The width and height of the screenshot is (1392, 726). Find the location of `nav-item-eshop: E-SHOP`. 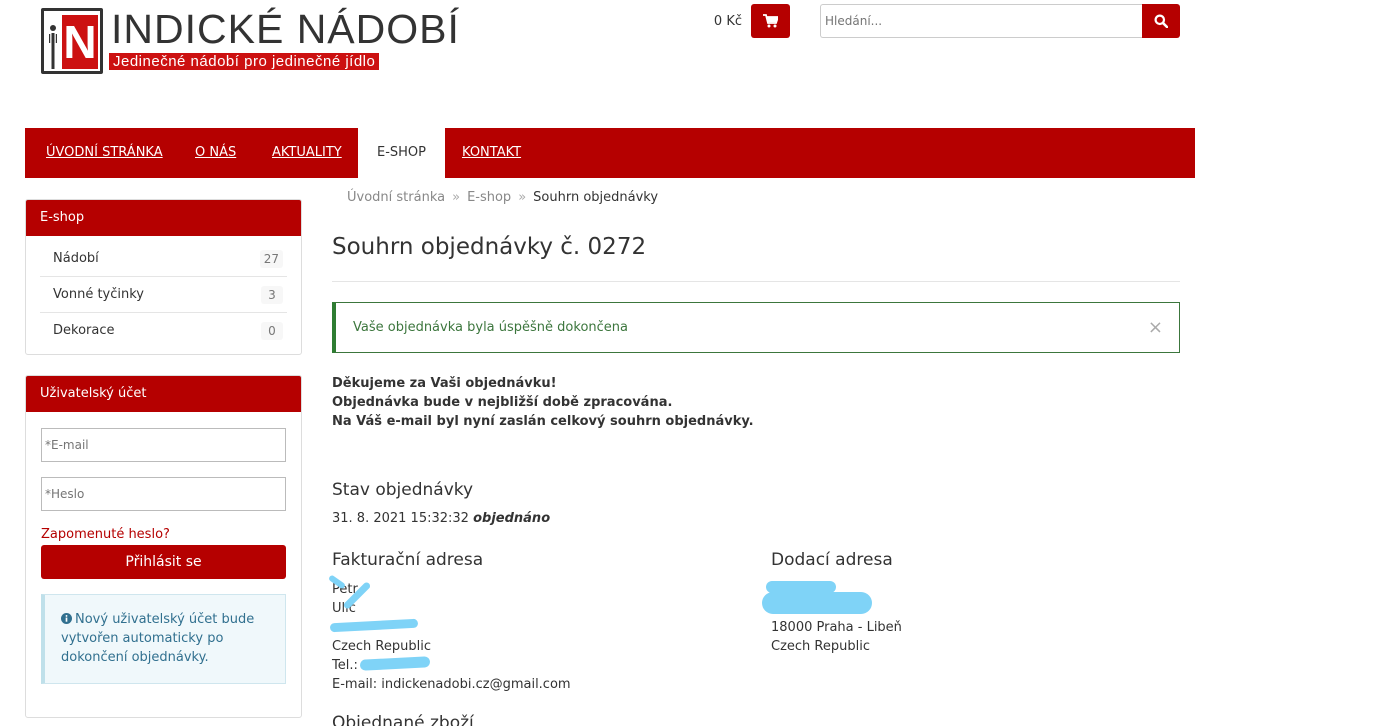

nav-item-eshop: E-SHOP is located at coordinates (402, 153).